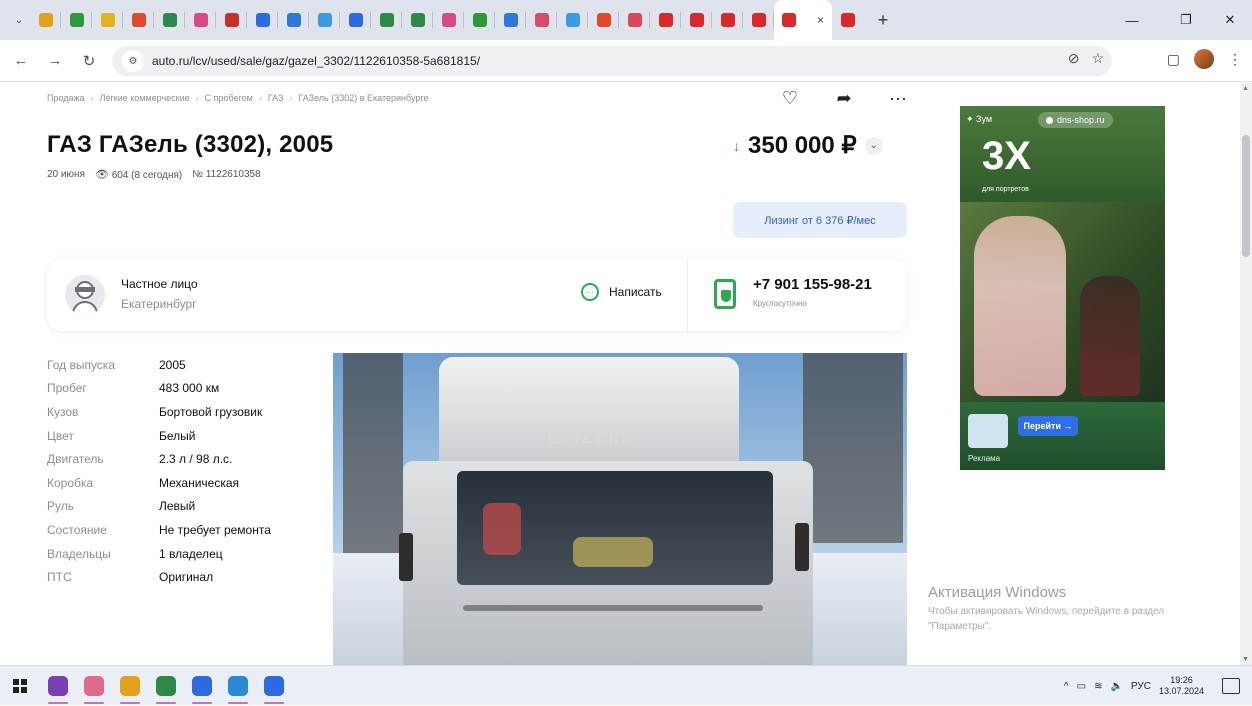  Describe the element at coordinates (1246, 374) in the screenshot. I see `page-scrollbar: ▲ ▼` at that location.